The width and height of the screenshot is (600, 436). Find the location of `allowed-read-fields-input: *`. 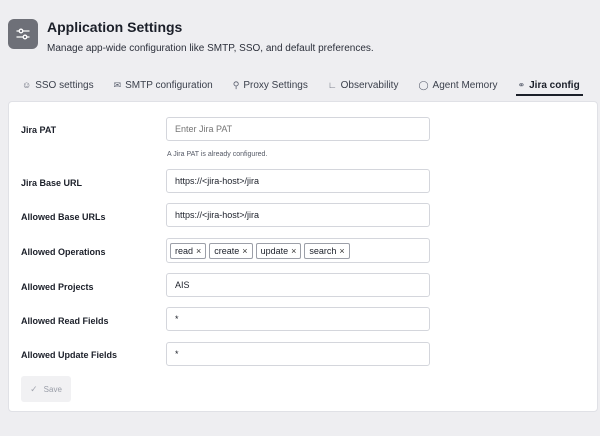

allowed-read-fields-input: * is located at coordinates (298, 319).